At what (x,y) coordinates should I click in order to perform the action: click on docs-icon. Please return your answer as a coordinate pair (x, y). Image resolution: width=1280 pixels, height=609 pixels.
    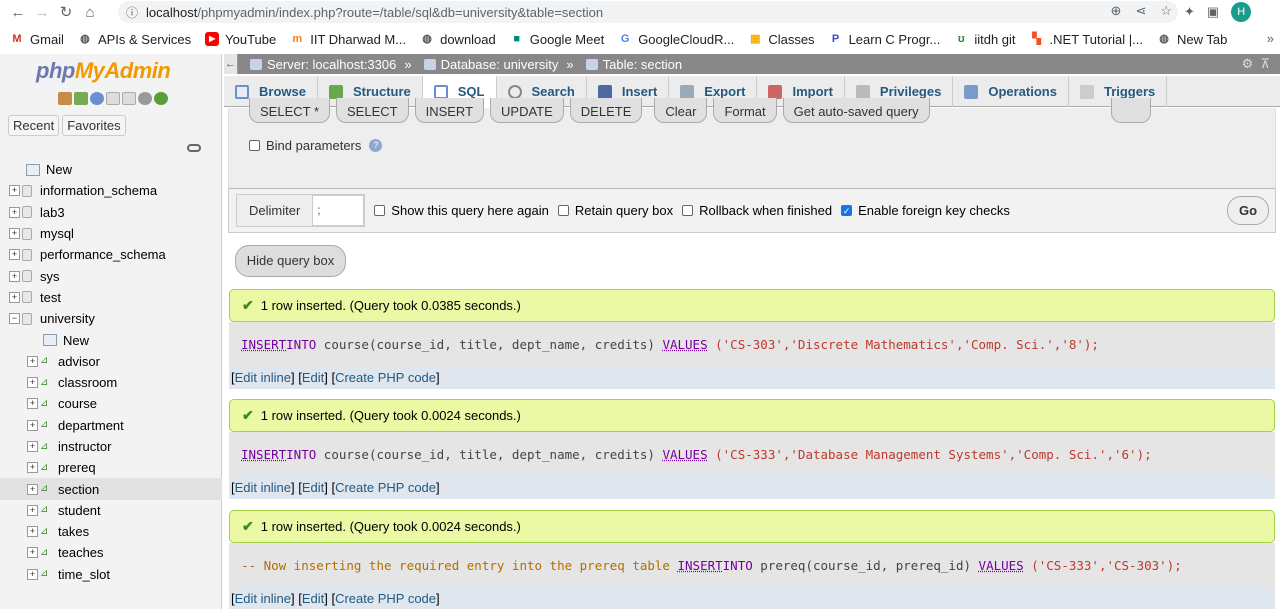
    Looking at the image, I should click on (113, 98).